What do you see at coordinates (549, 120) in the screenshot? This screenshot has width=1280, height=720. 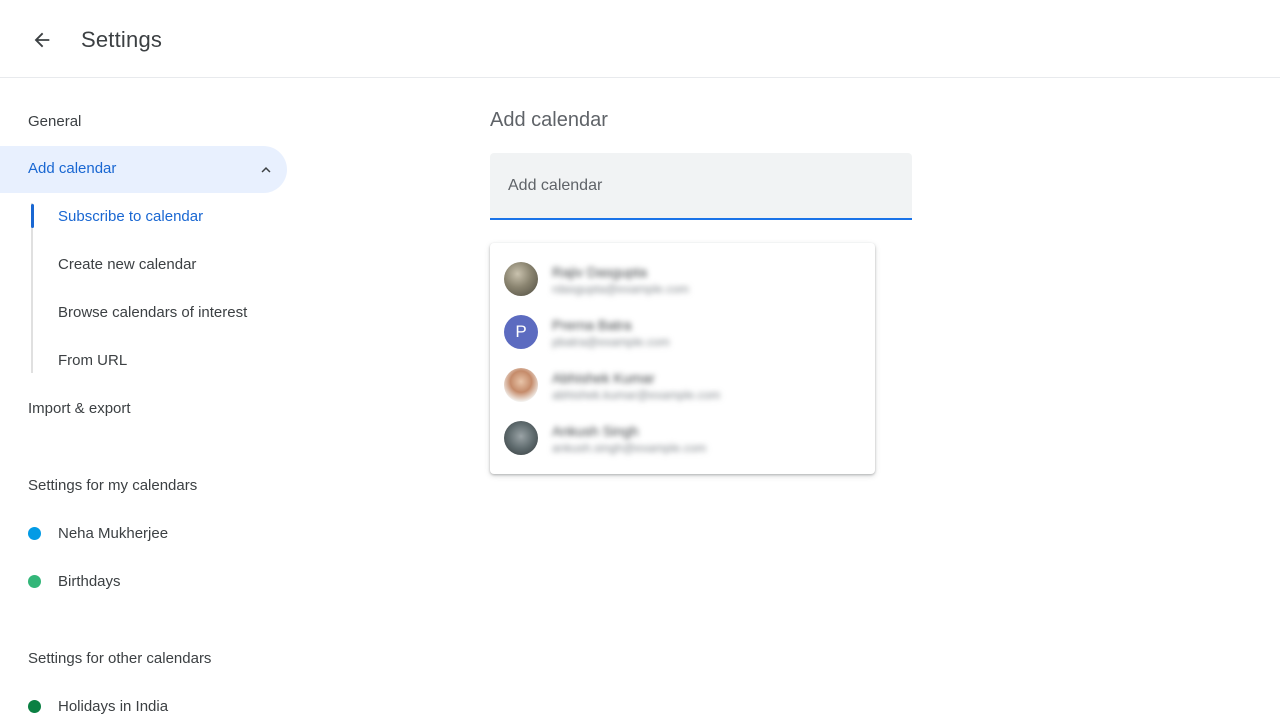 I see `section-title: Add calendar` at bounding box center [549, 120].